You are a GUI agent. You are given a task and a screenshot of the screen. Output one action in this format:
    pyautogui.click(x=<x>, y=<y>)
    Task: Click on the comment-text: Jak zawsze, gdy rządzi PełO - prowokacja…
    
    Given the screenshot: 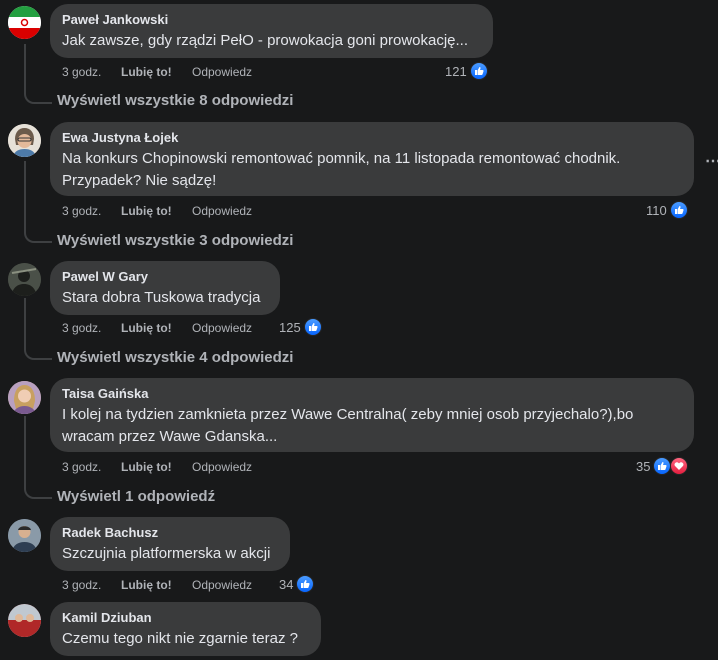 What is the action you would take?
    pyautogui.click(x=265, y=40)
    